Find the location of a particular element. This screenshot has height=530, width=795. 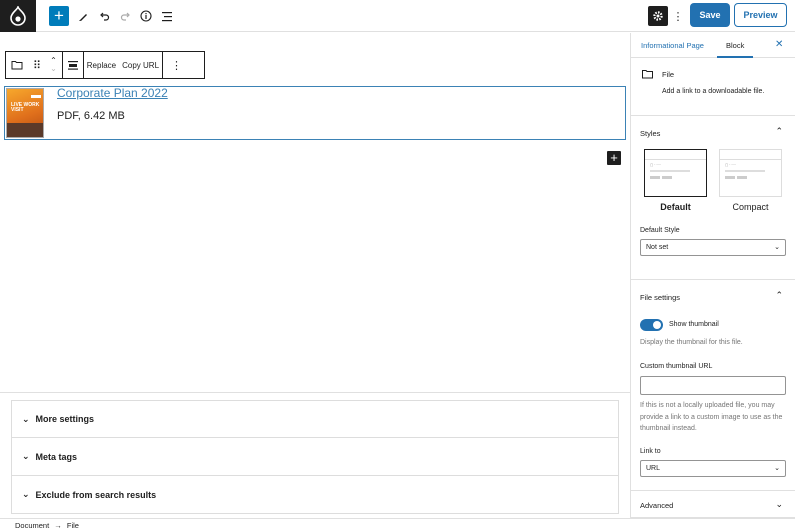

file-thumbnail: LIVE WORK VISIT is located at coordinates (25, 113).